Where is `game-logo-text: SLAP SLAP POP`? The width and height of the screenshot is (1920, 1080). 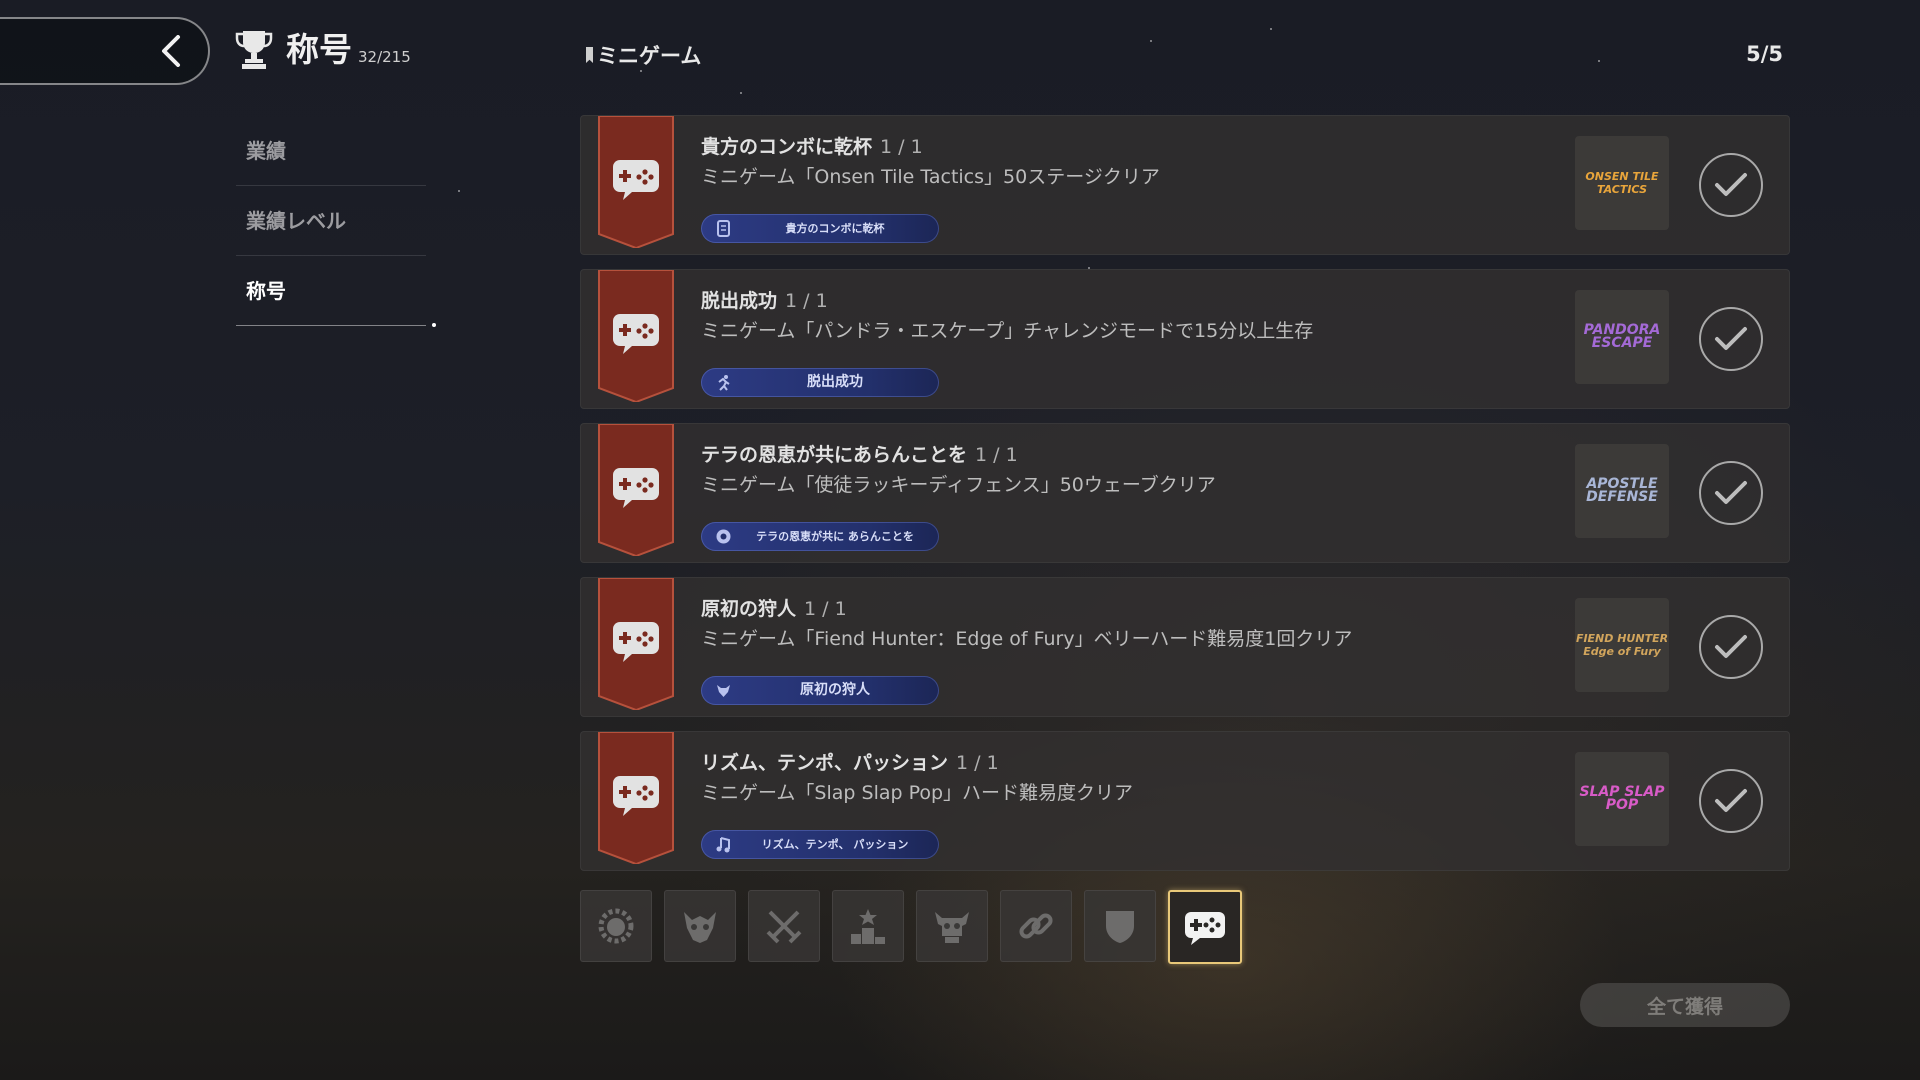
game-logo-text: SLAP SLAP POP is located at coordinates (1622, 798).